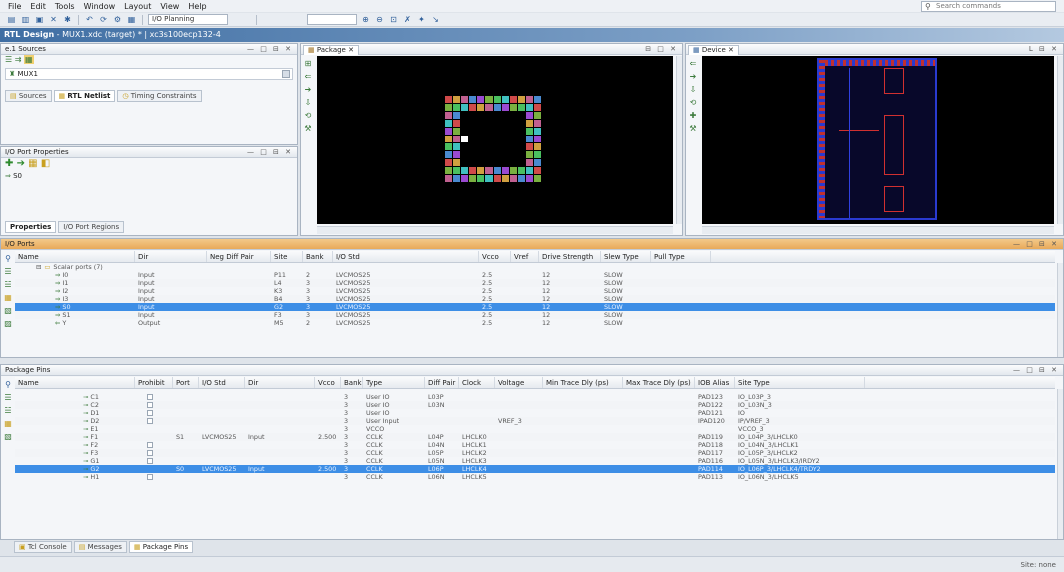  I want to click on column-header-slew-type: Slew Type, so click(626, 256).